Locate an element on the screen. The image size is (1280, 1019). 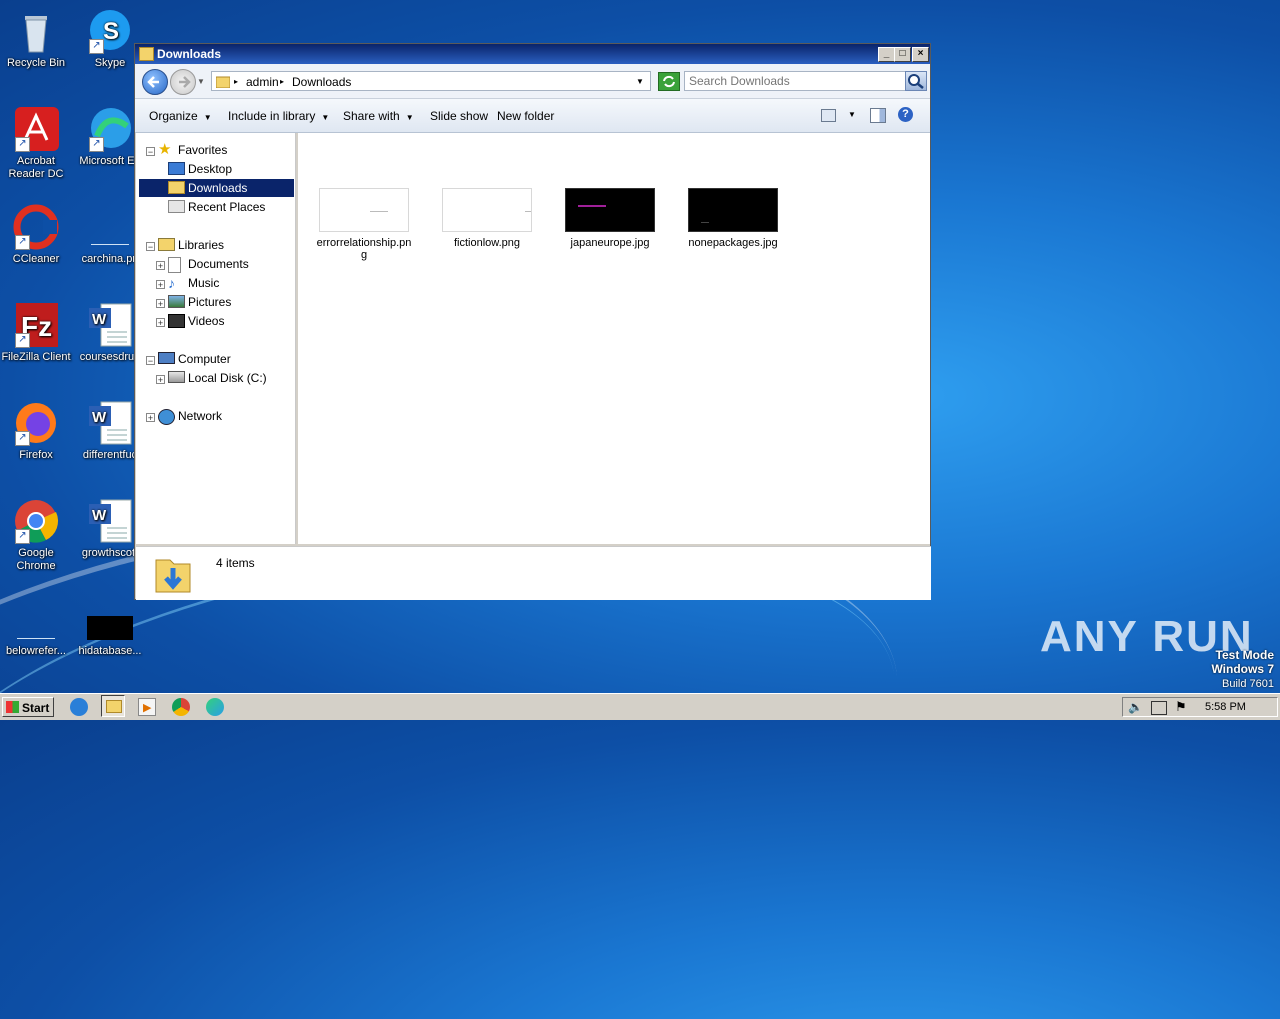
new-folder-button: New folder is located at coordinates (525, 116).